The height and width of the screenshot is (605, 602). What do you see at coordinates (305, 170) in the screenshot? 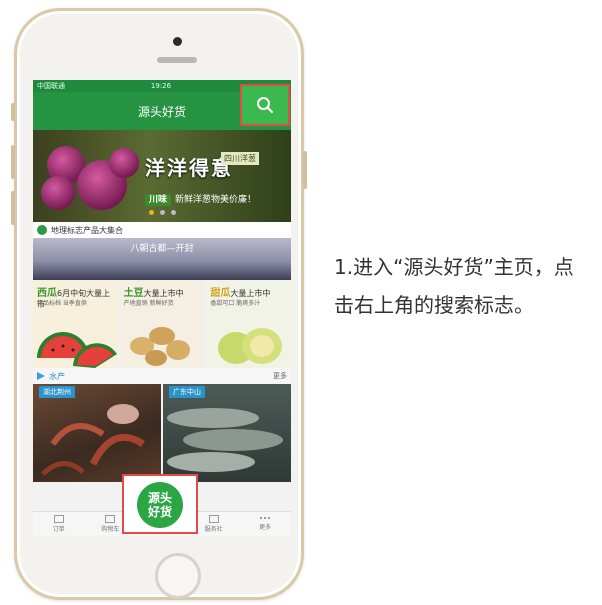
I see `power-button` at bounding box center [305, 170].